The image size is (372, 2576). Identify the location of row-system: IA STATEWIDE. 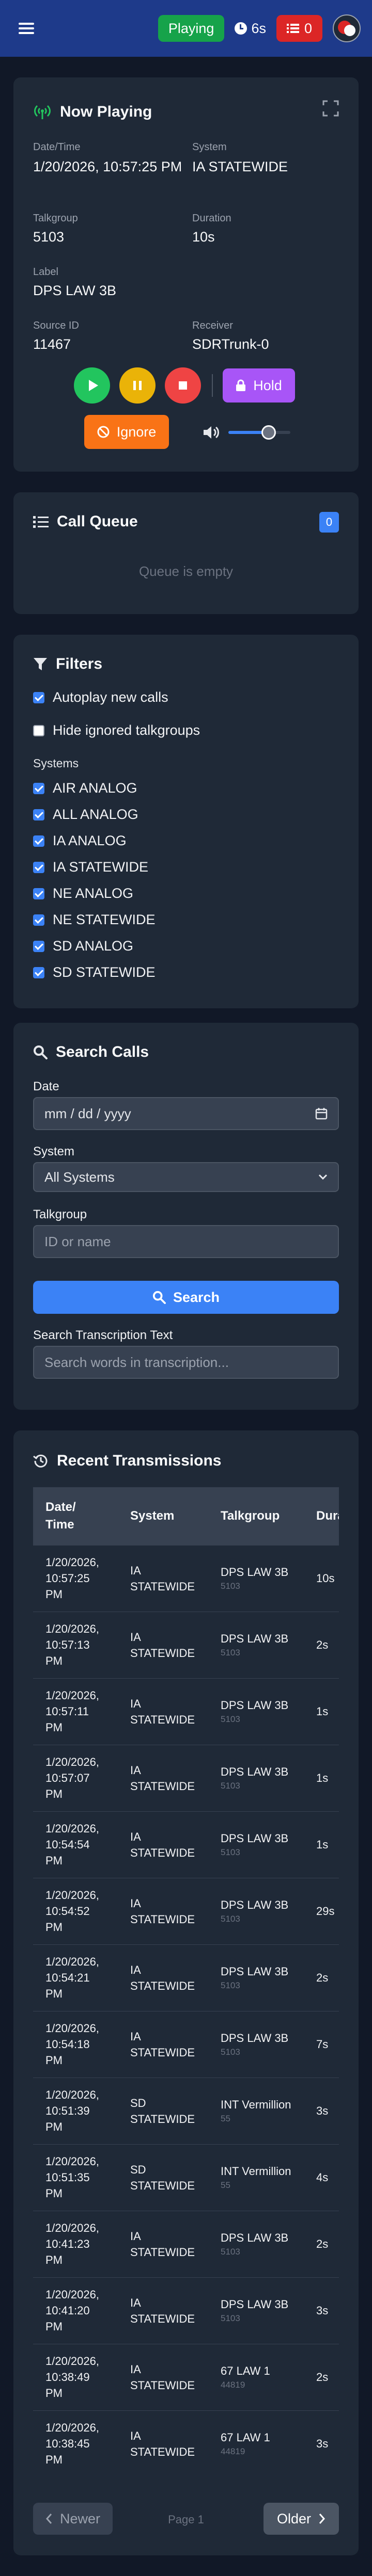
(163, 1778).